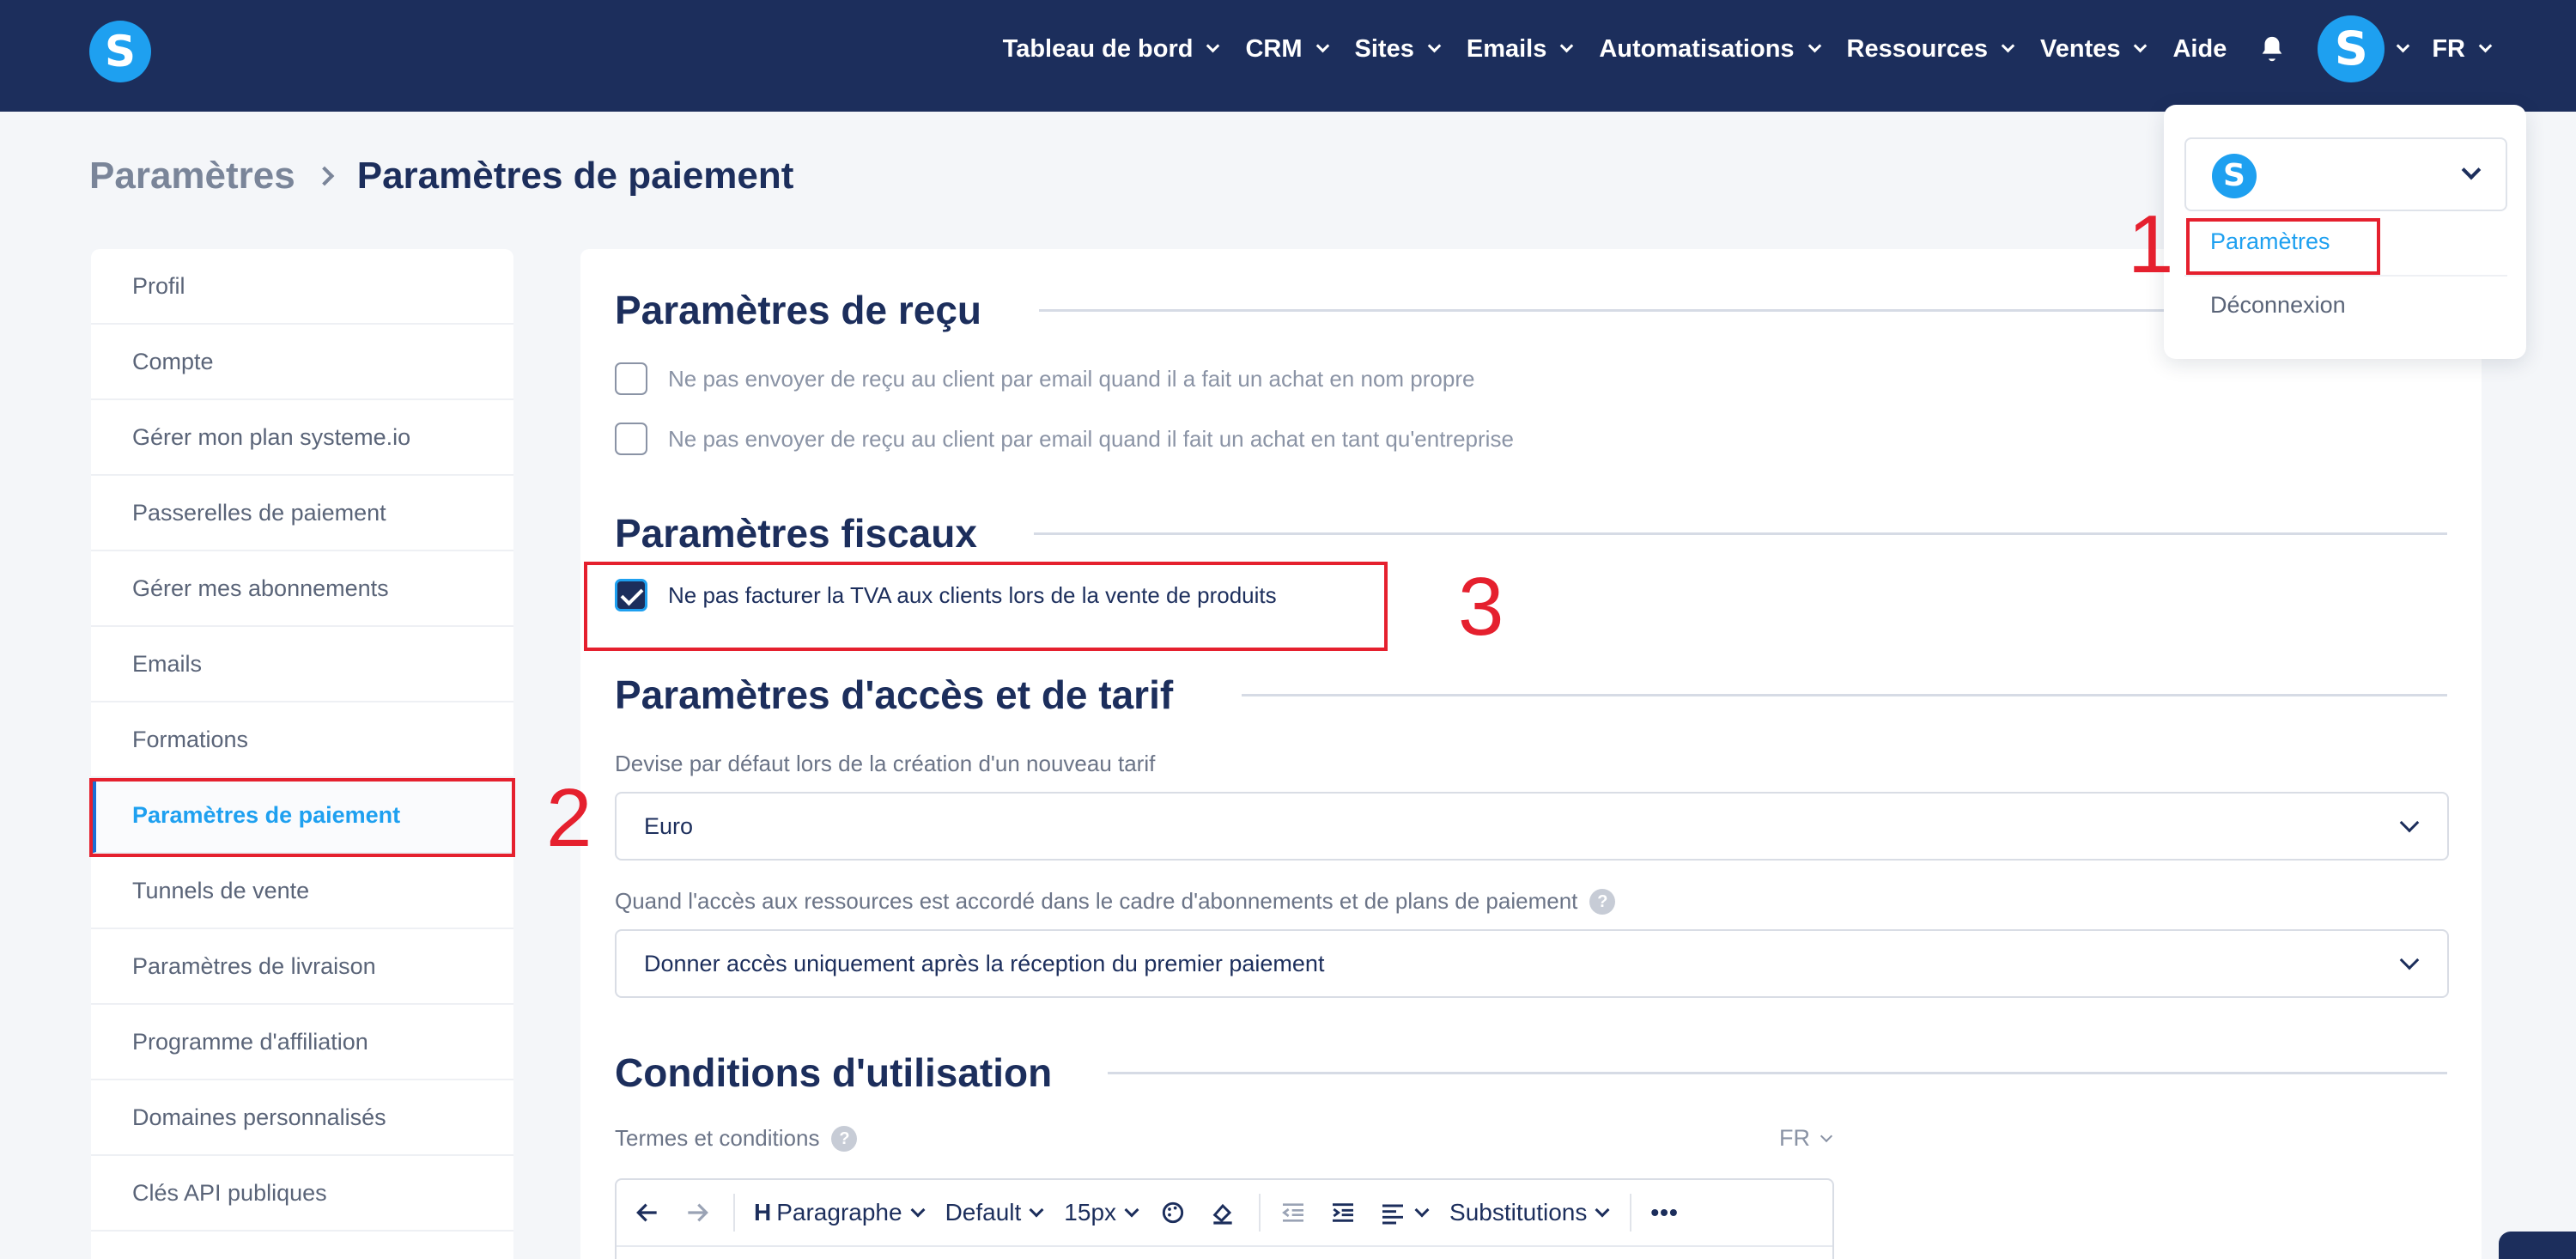 The image size is (2576, 1259). I want to click on nav-item-sales: Ventes, so click(2093, 49).